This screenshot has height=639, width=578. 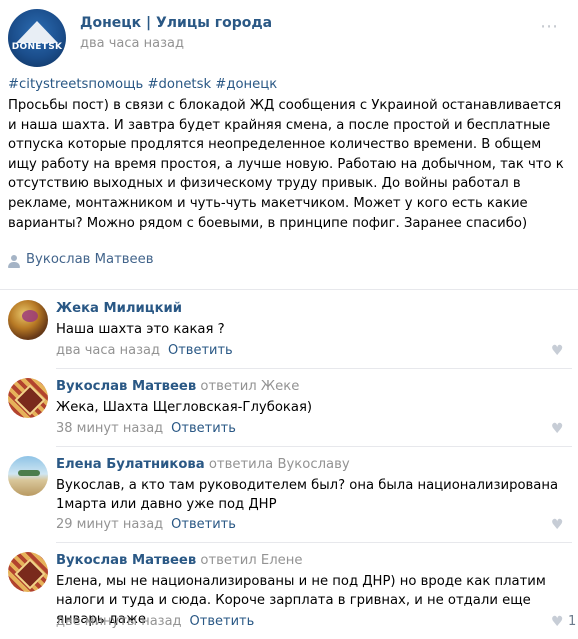 What do you see at coordinates (176, 23) in the screenshot?
I see `group-name-link: Донецк | Улицы города` at bounding box center [176, 23].